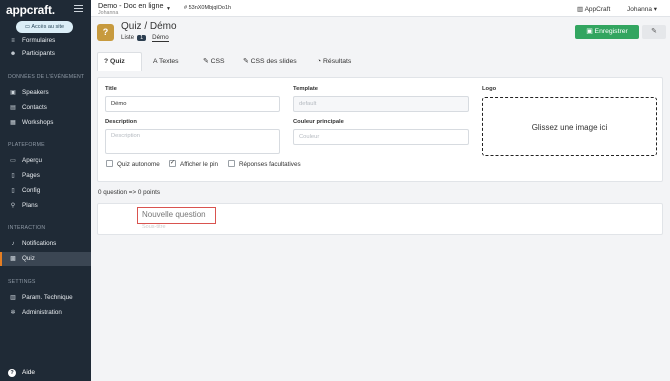  Describe the element at coordinates (129, 192) in the screenshot. I see `question-count: 0 question => 0 points` at that location.